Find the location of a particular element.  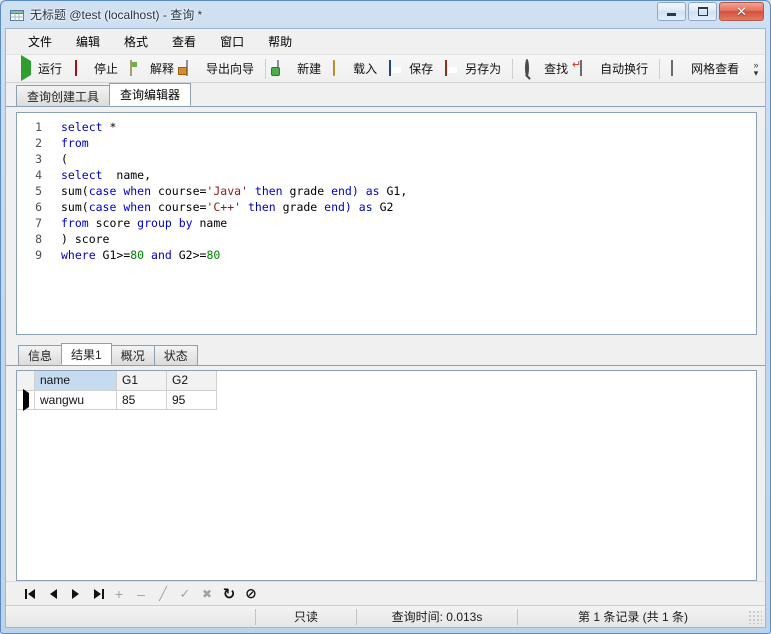

code-token: end) is located at coordinates (345, 191).